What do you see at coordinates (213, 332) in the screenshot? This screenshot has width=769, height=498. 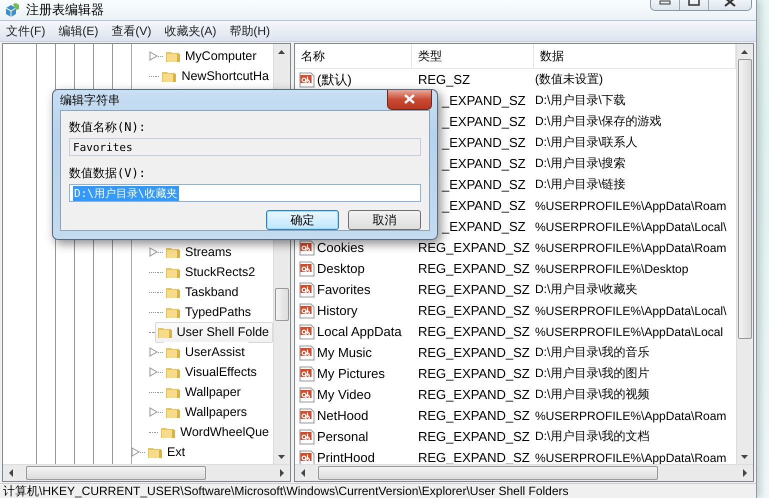 I see `tree-item: User Shell Folde` at bounding box center [213, 332].